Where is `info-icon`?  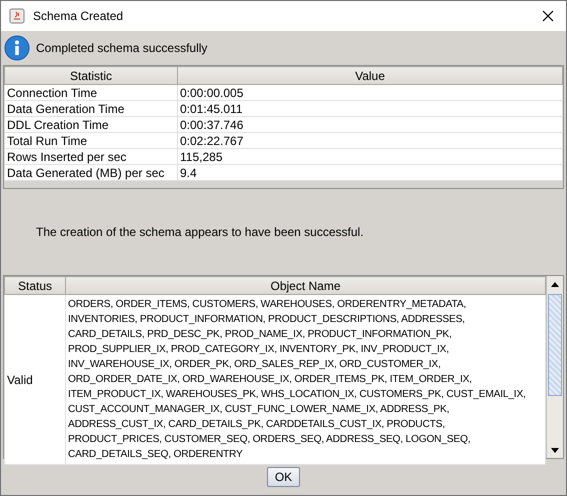
info-icon is located at coordinates (17, 48).